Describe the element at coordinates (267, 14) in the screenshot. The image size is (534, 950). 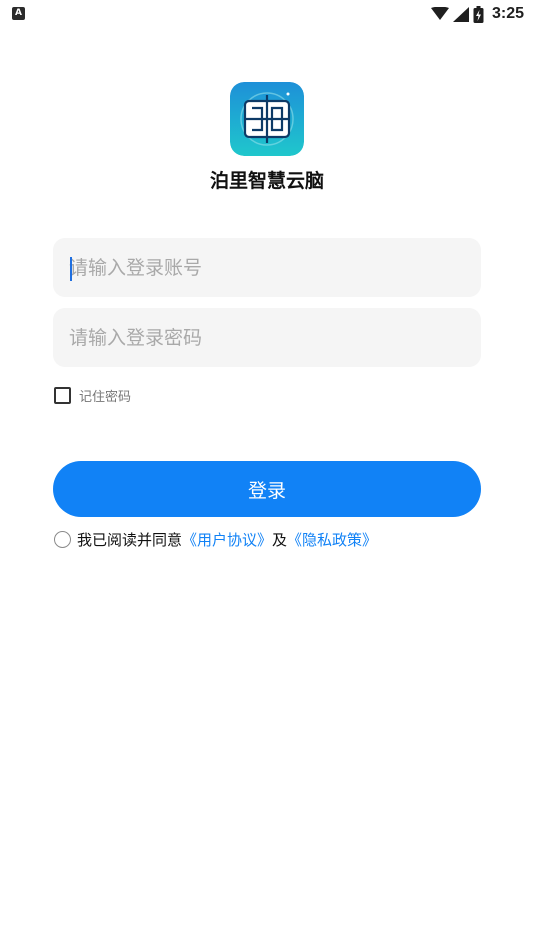
I see `status-bar: A 3:25` at that location.